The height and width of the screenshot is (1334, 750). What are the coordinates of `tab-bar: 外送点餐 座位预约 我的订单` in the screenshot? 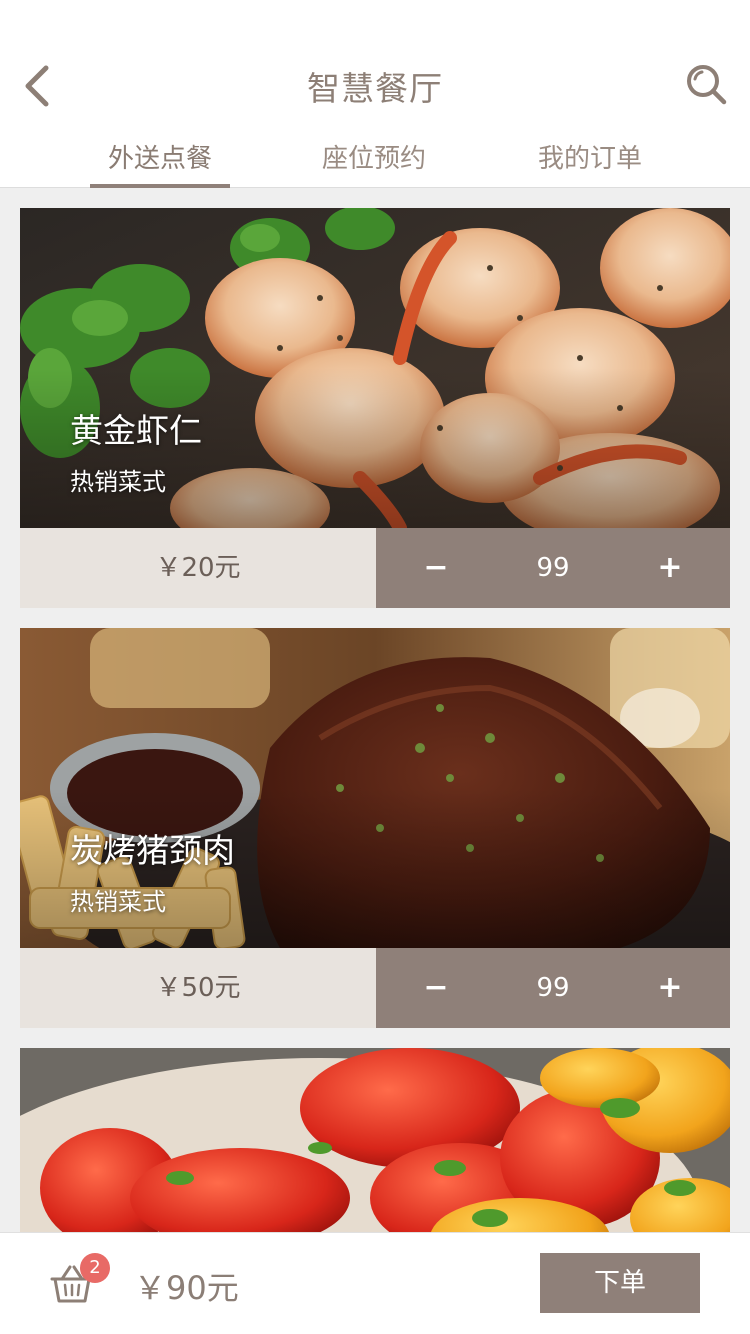 It's located at (375, 163).